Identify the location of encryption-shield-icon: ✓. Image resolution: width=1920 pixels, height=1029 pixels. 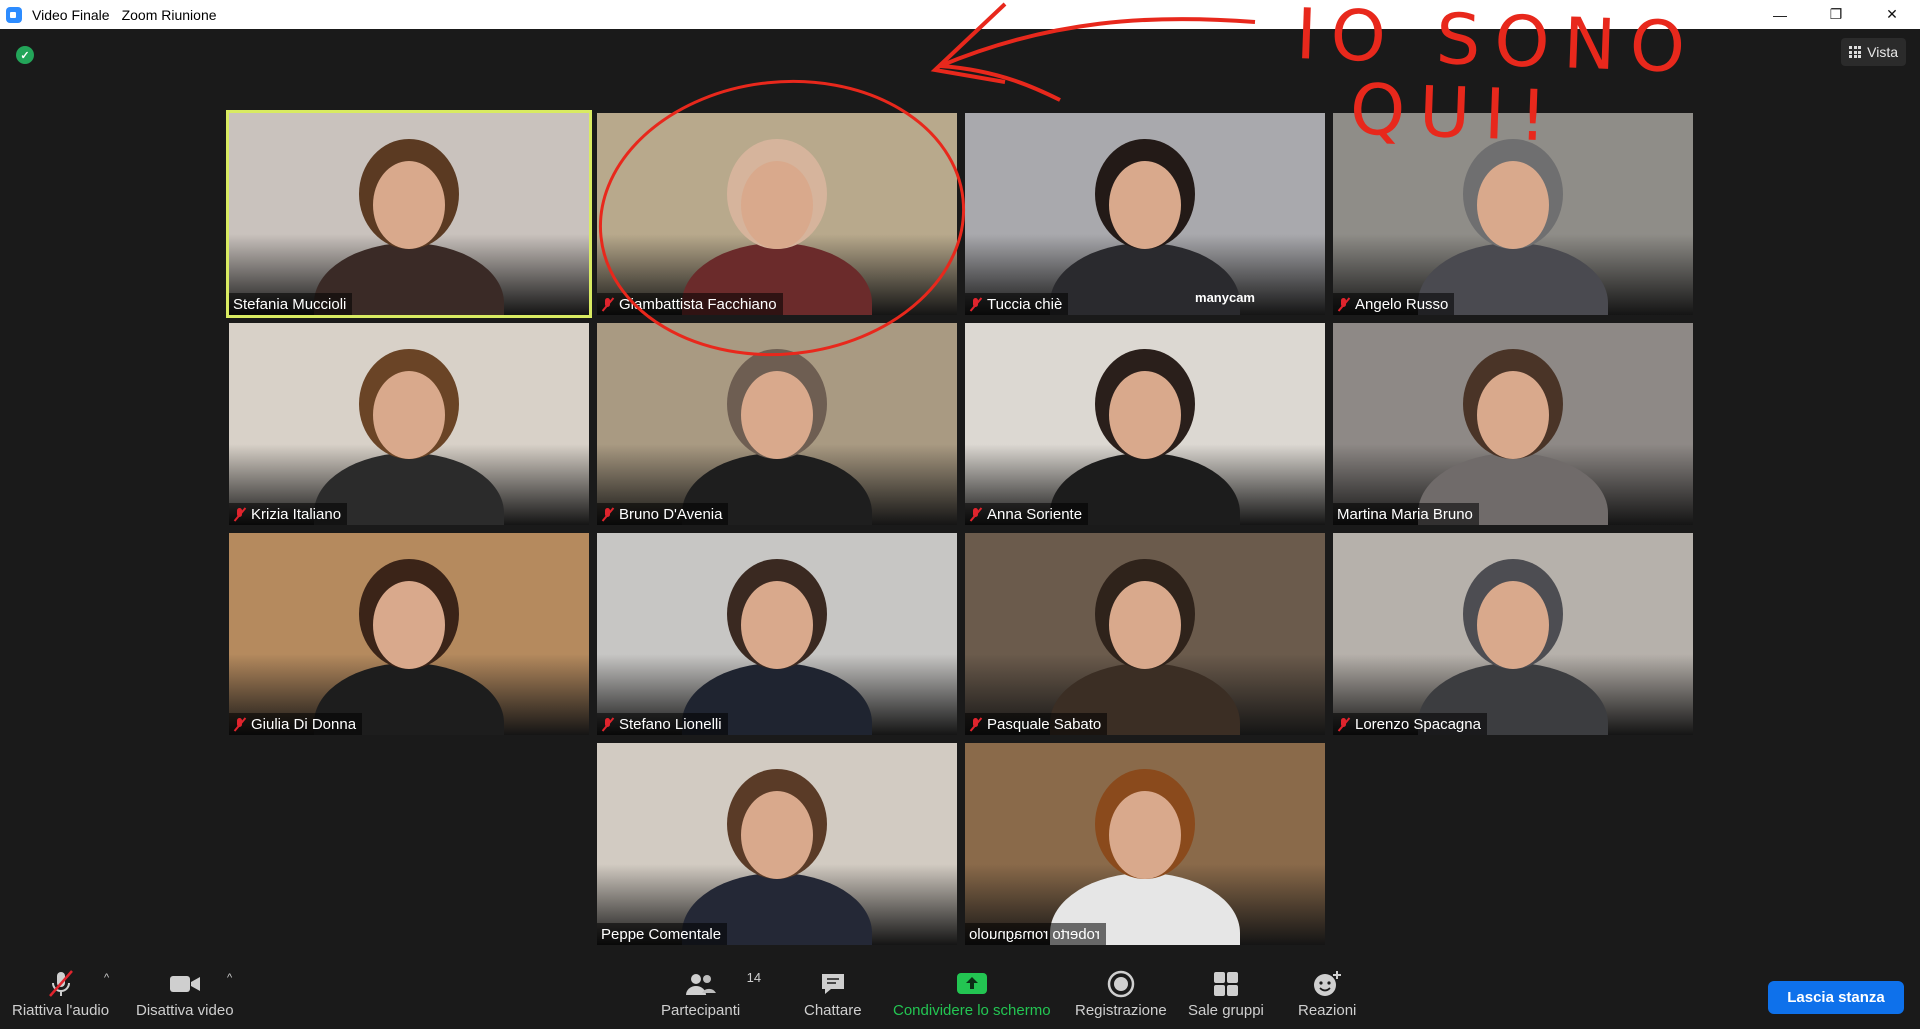
(25, 55).